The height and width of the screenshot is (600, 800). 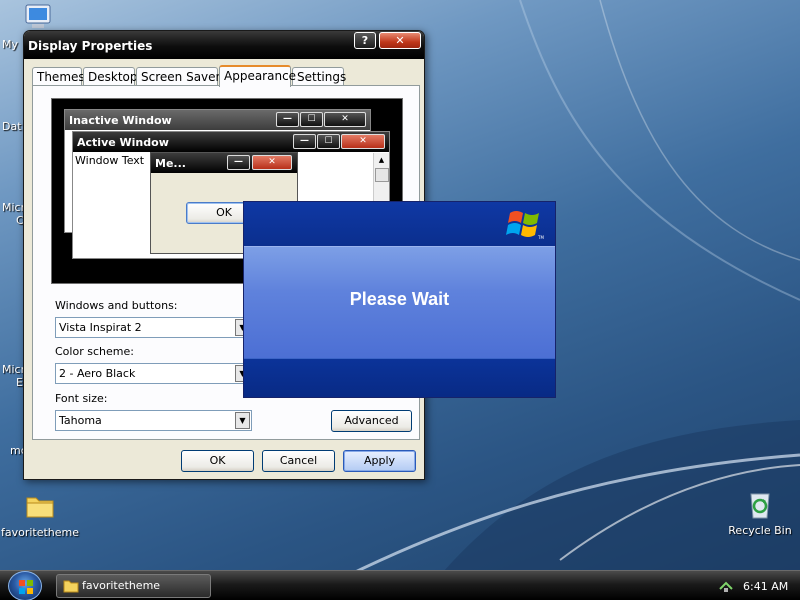 I want to click on preview-active-title: Active Window, so click(x=123, y=142).